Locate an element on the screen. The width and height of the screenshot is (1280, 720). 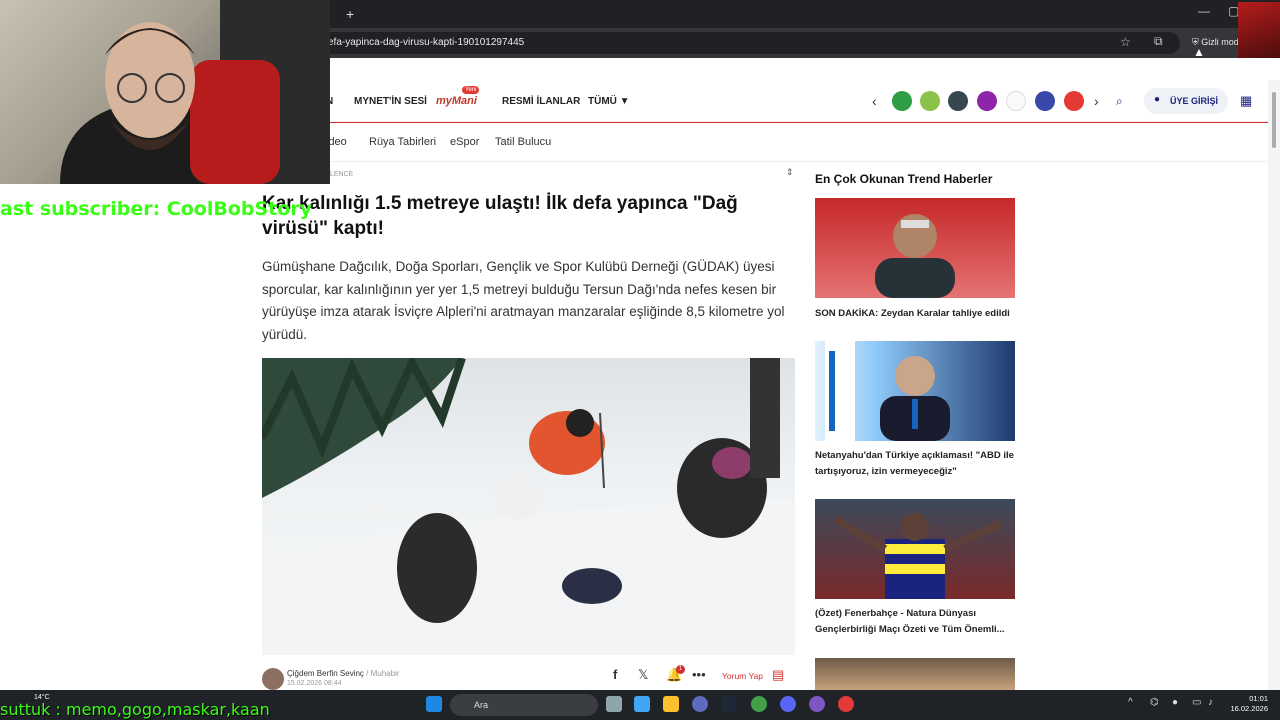
hiker-purple-bag is located at coordinates (732, 463).